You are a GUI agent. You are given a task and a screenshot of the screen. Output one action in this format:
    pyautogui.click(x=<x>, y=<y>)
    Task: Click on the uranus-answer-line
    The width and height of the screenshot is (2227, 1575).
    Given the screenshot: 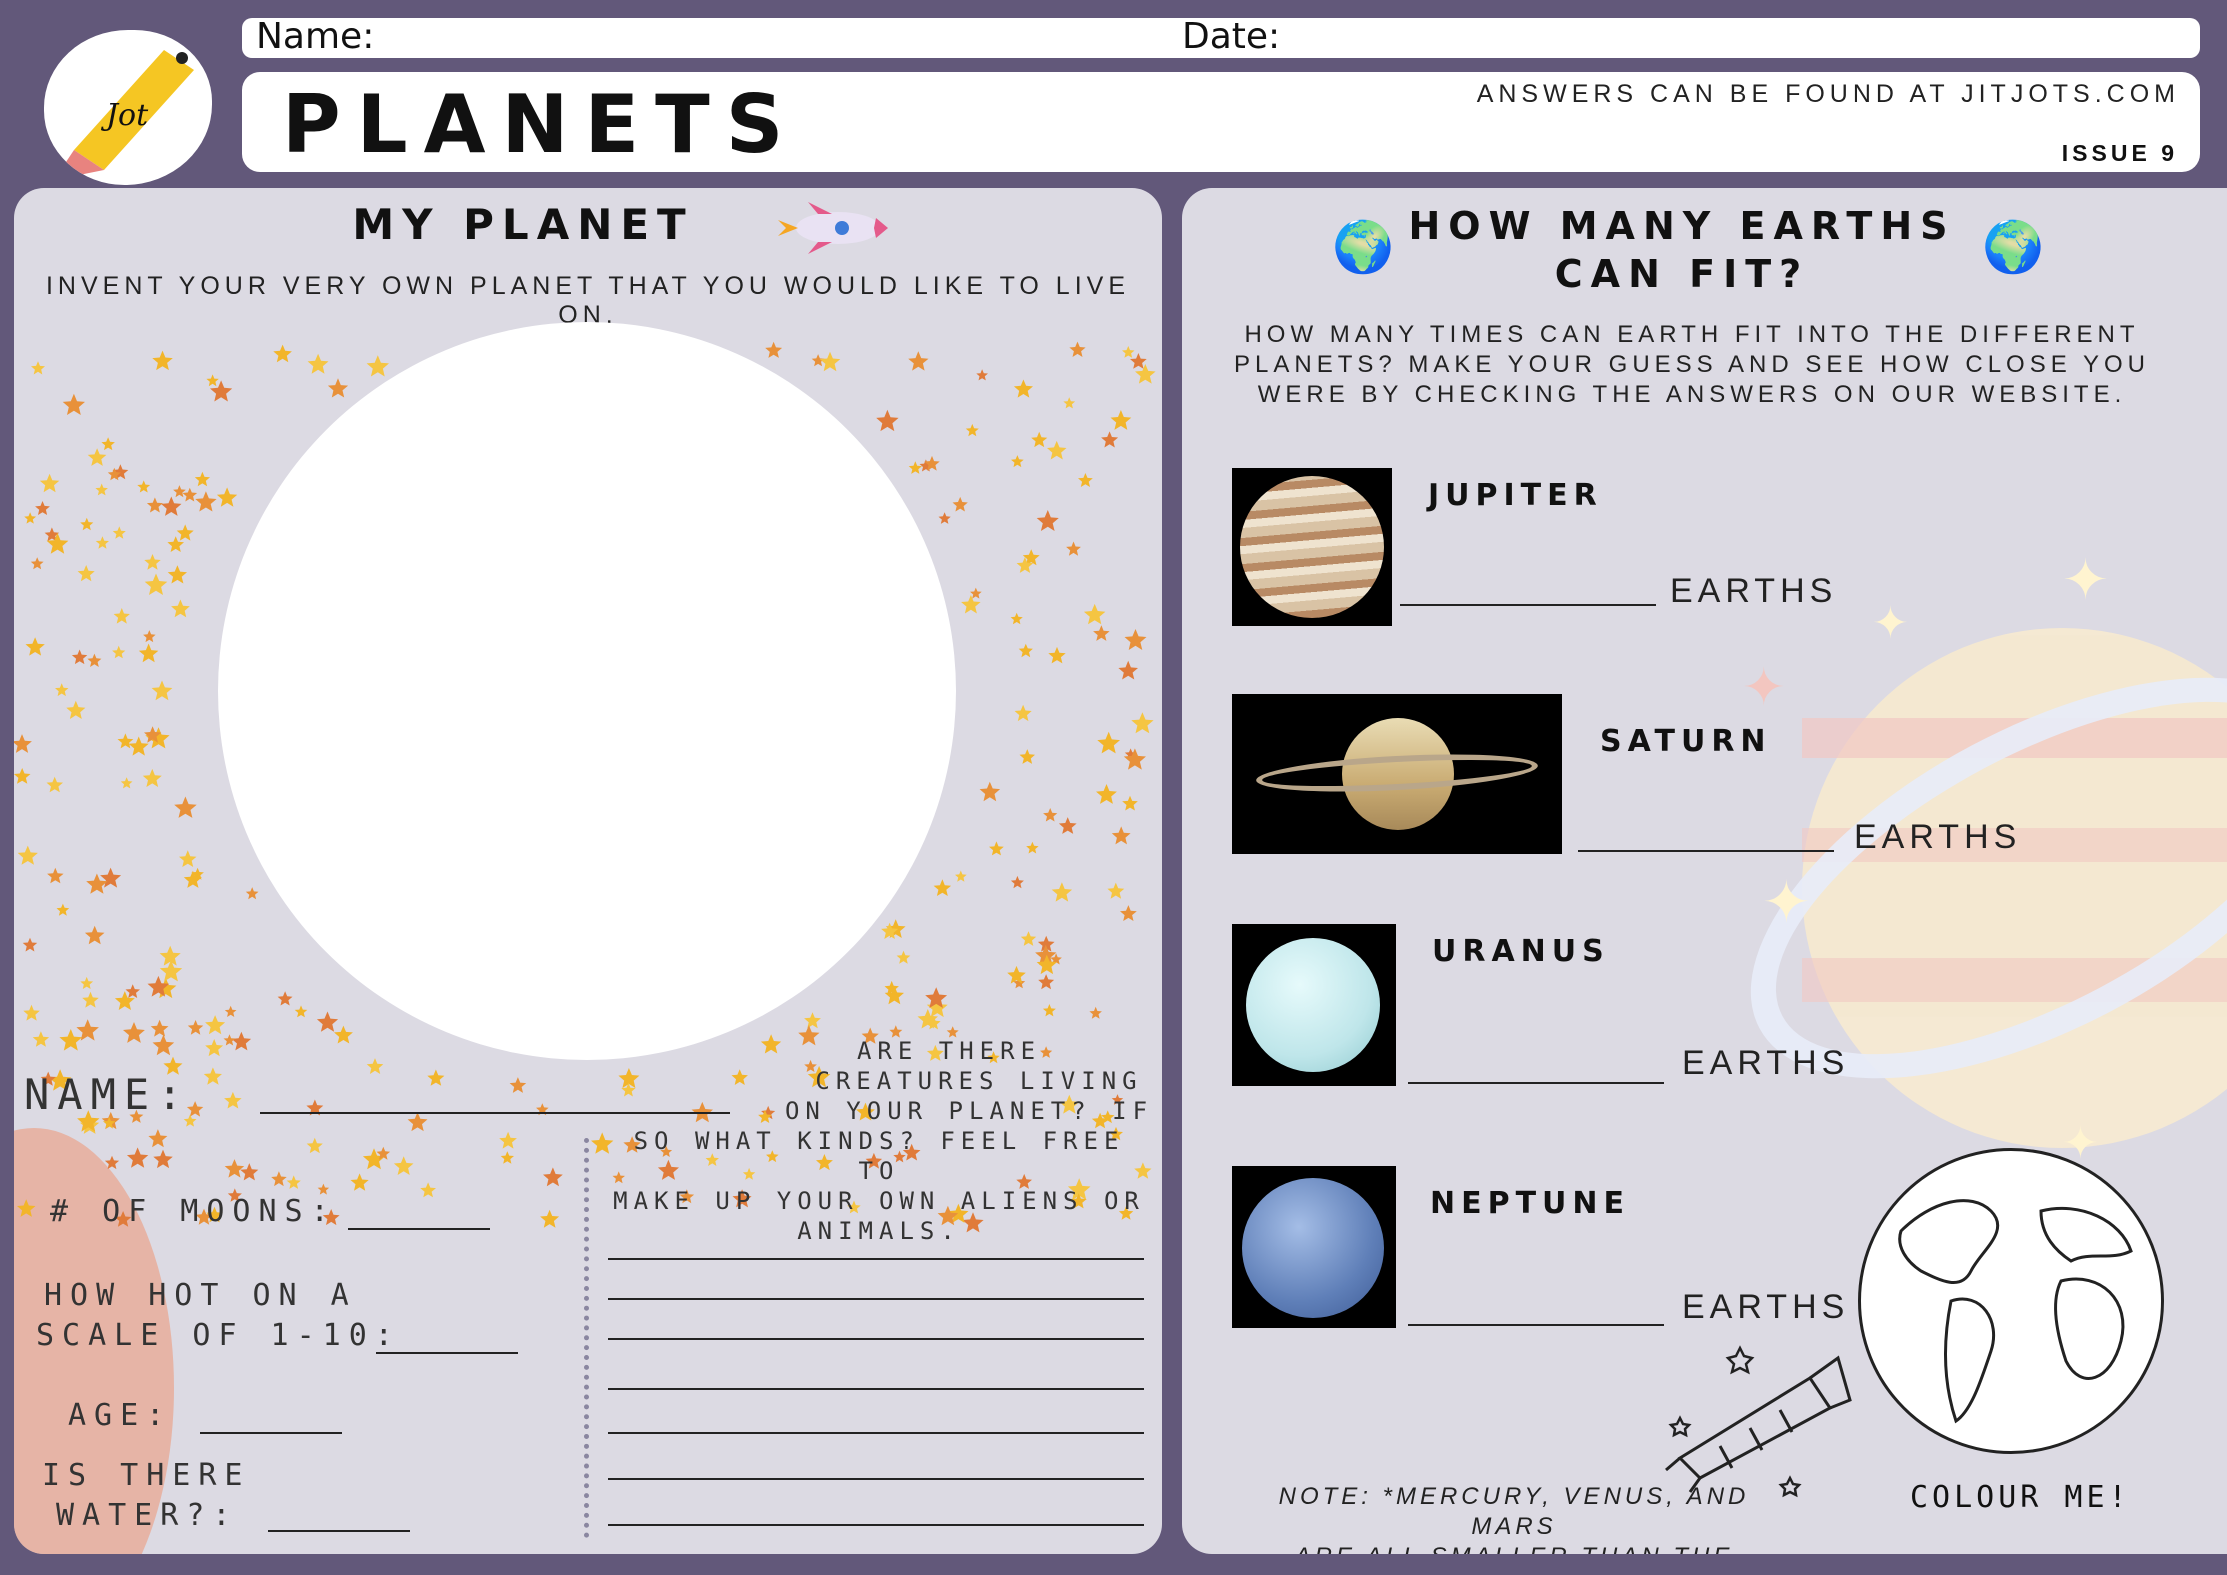 What is the action you would take?
    pyautogui.click(x=1536, y=1083)
    